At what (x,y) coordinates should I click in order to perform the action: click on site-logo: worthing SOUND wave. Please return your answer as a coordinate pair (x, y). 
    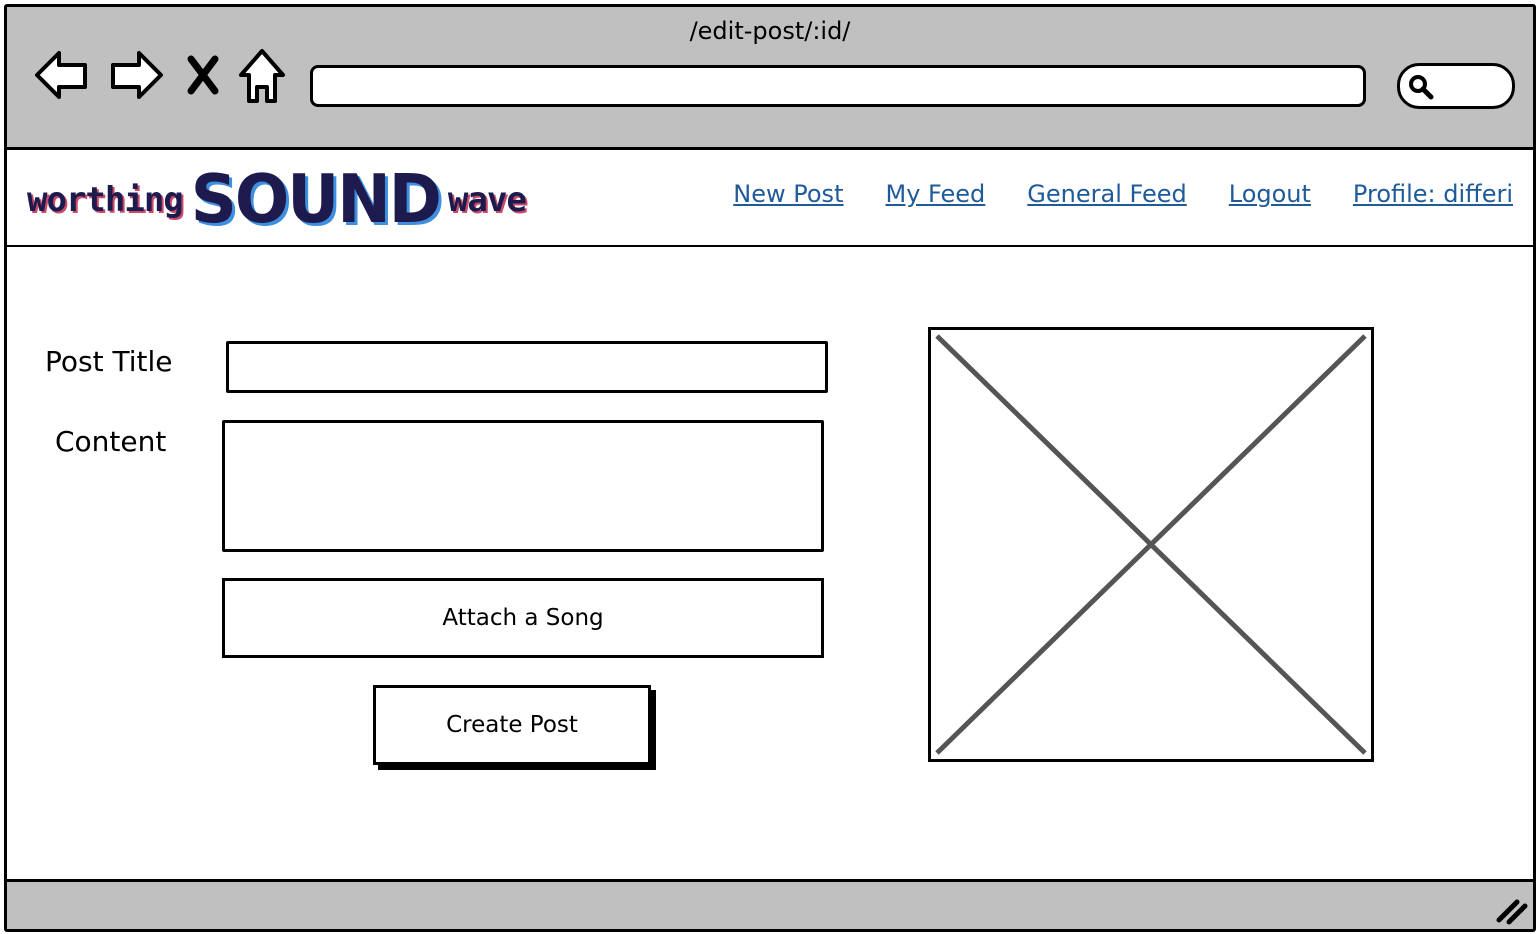
    Looking at the image, I should click on (277, 200).